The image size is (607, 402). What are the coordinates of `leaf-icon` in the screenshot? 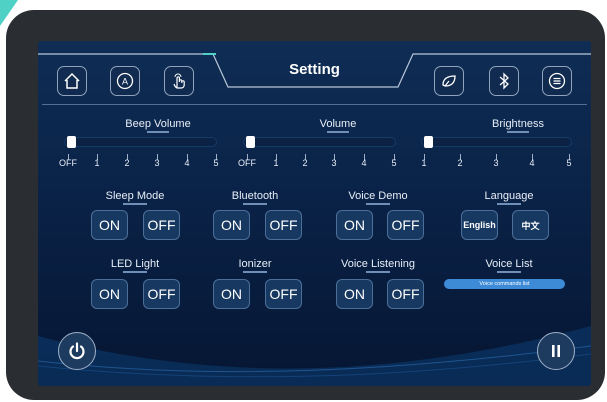 It's located at (449, 81).